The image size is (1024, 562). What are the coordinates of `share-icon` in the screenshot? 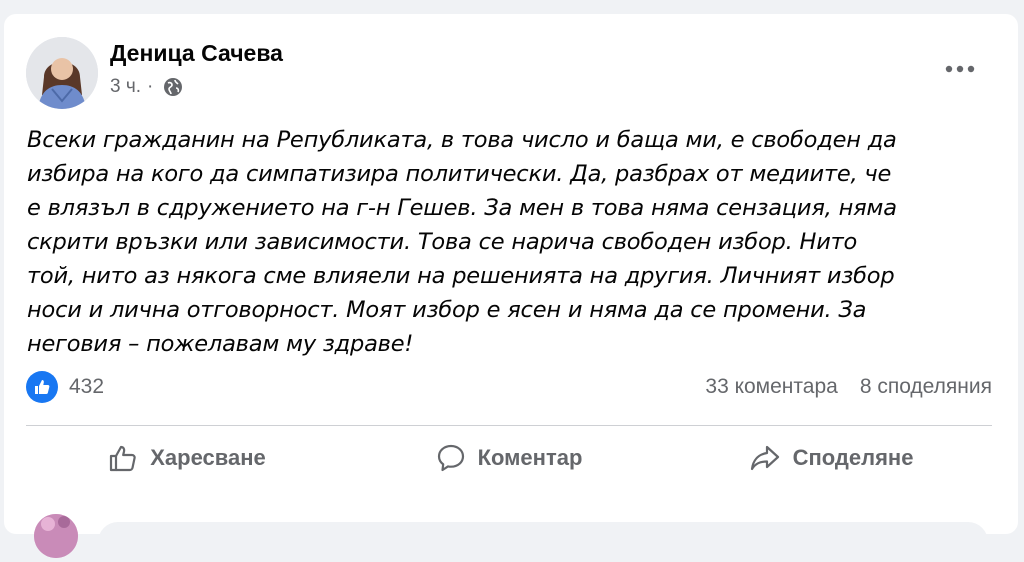 It's located at (764, 458).